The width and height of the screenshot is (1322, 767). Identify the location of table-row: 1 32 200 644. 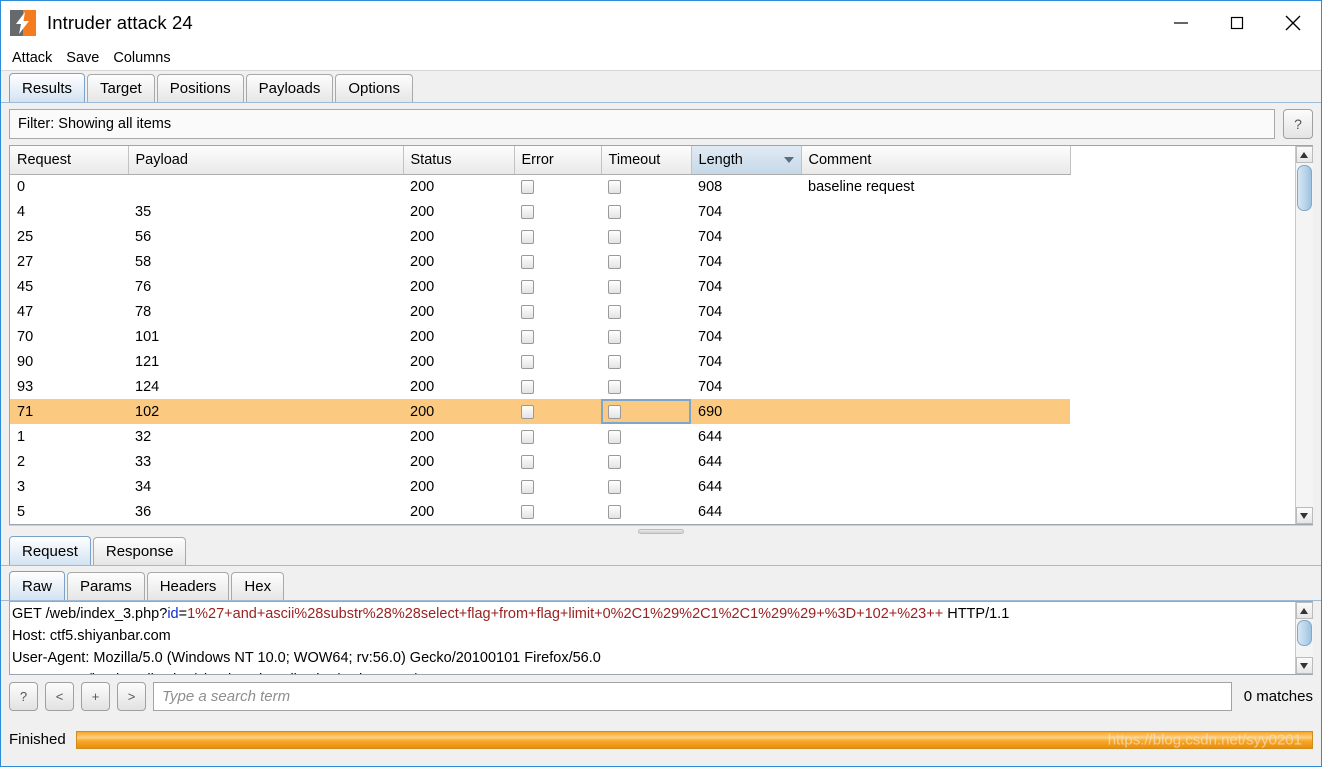
(540, 436).